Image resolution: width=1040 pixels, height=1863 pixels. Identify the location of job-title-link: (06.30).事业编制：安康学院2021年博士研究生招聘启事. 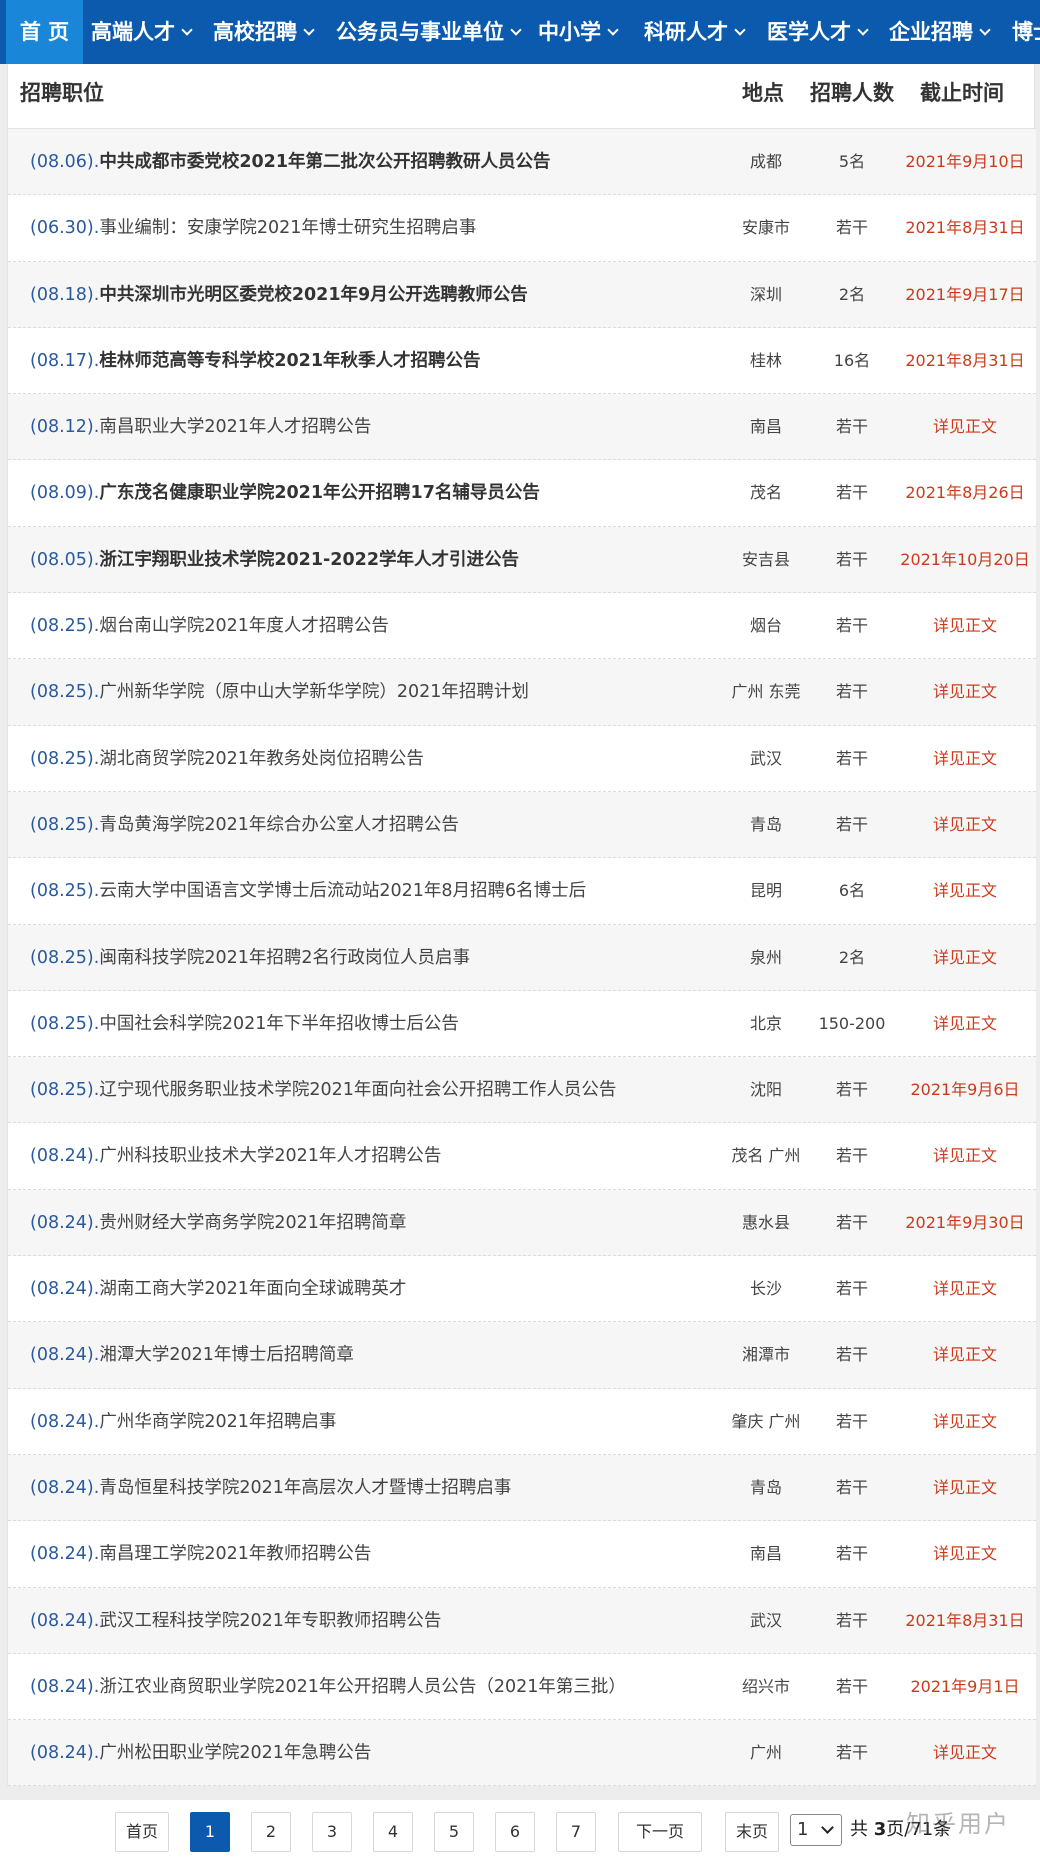
(380, 228).